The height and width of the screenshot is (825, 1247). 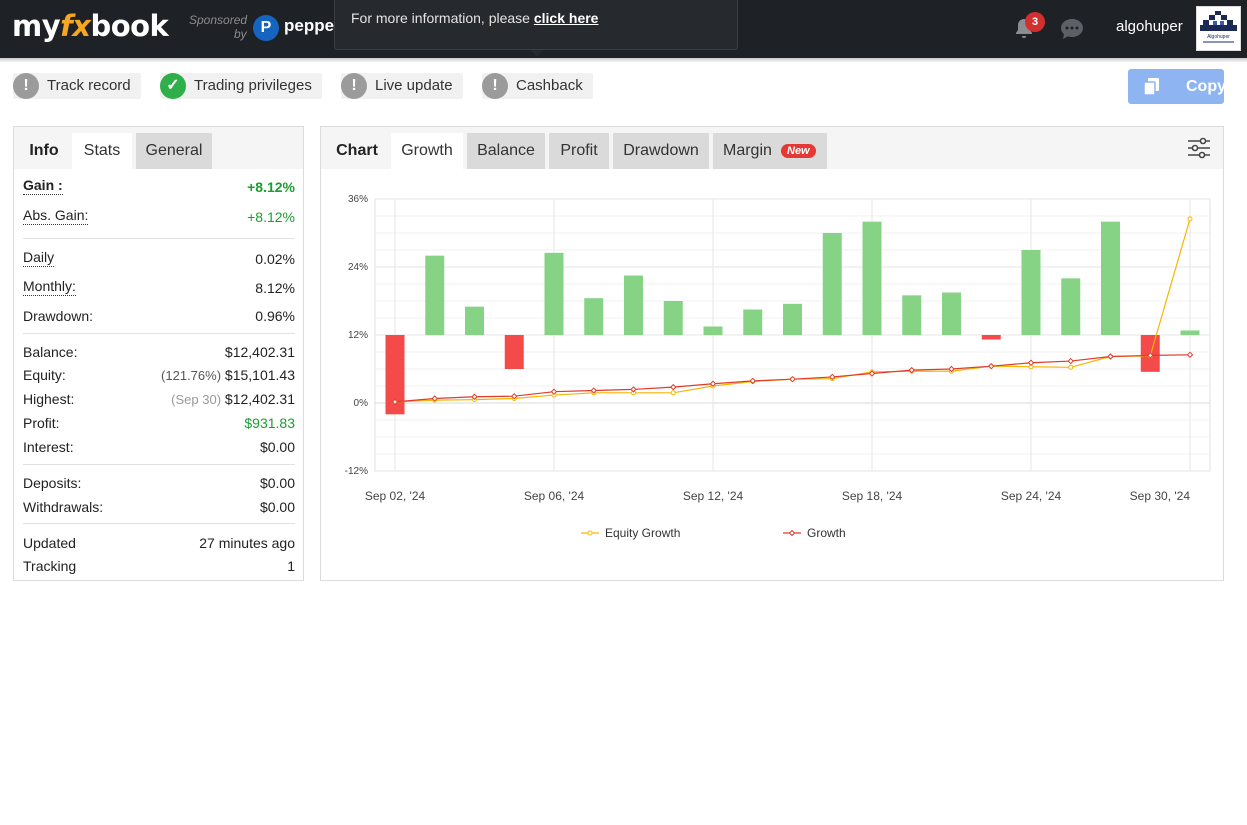 I want to click on stat-balance: Balance: $12,402.31, so click(x=159, y=352).